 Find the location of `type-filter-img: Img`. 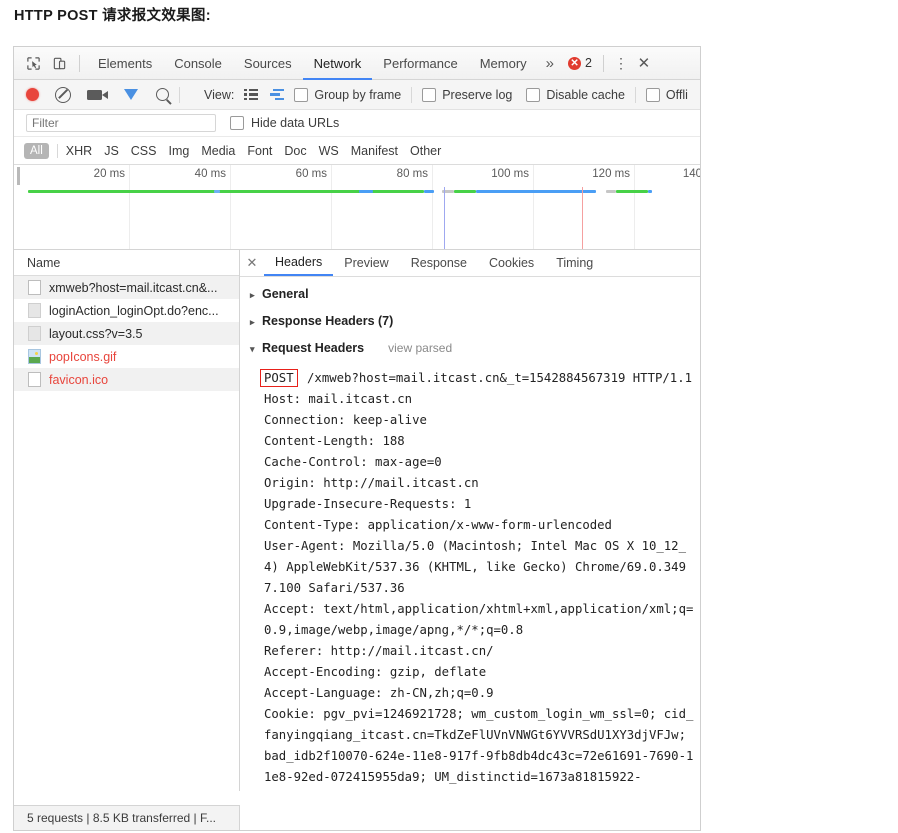

type-filter-img: Img is located at coordinates (178, 151).